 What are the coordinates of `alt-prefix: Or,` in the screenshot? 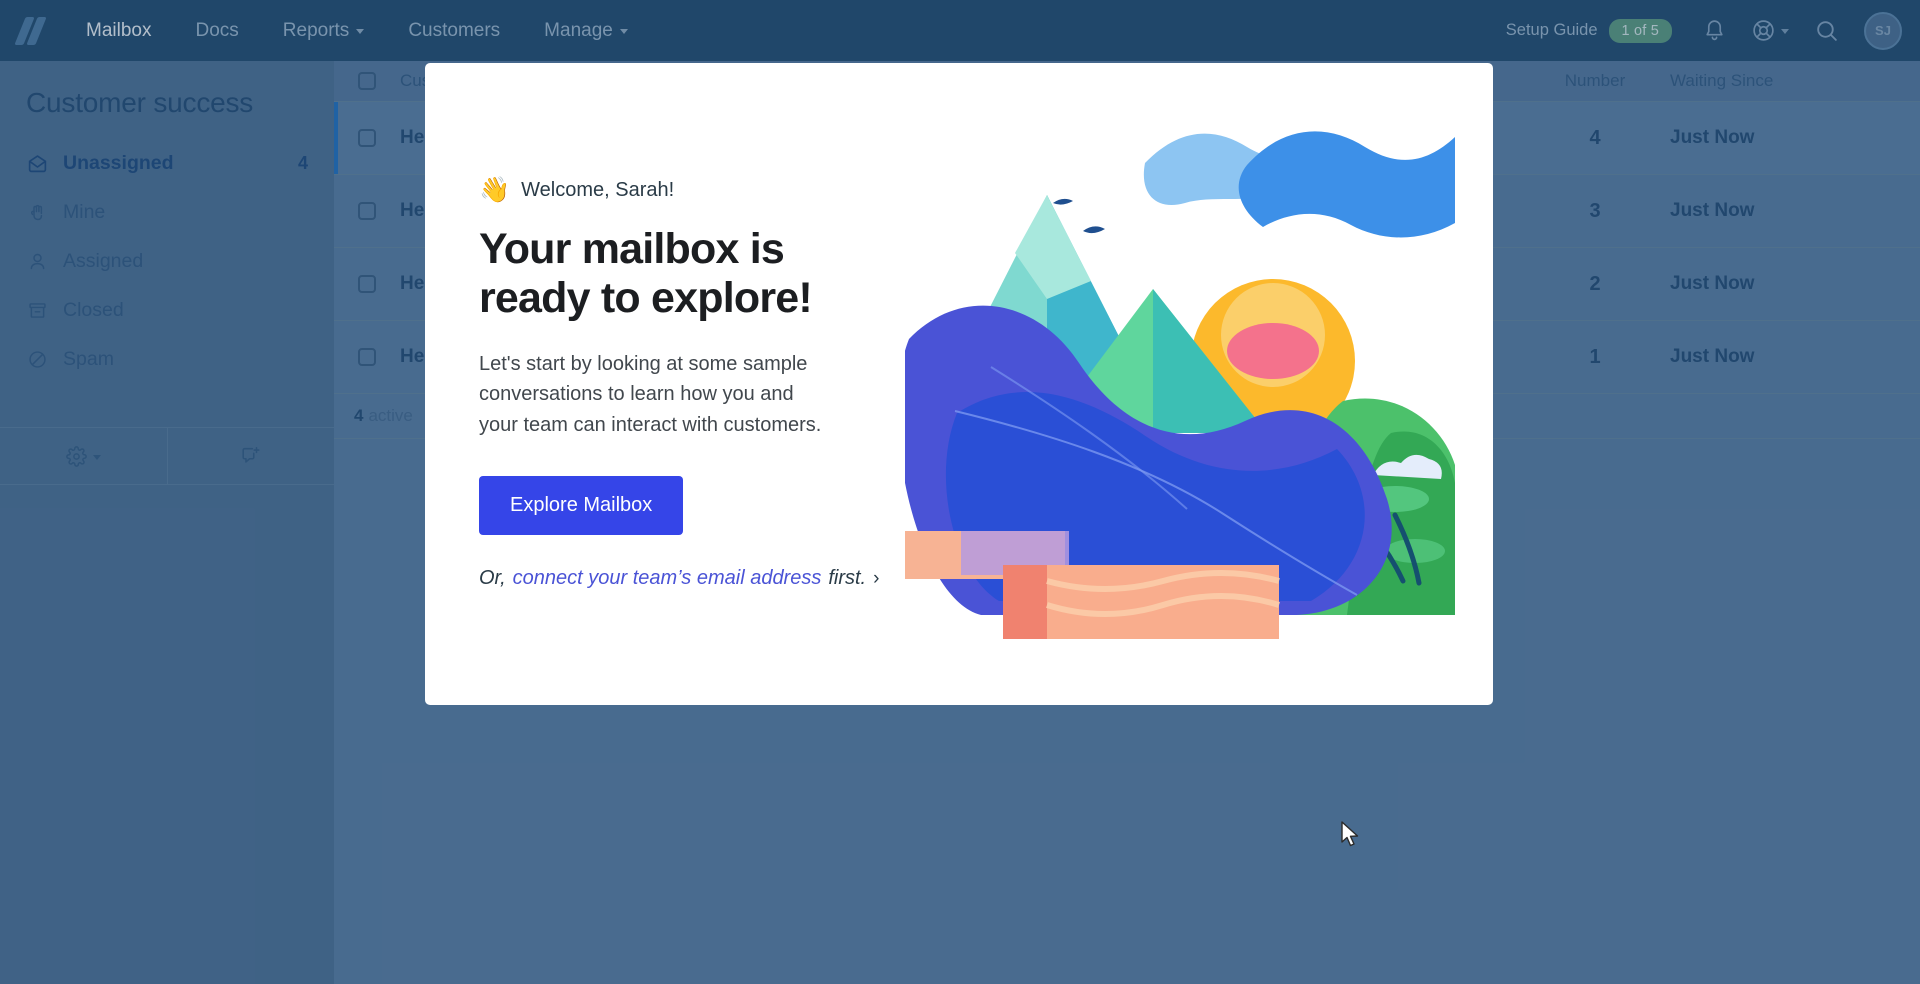 It's located at (492, 578).